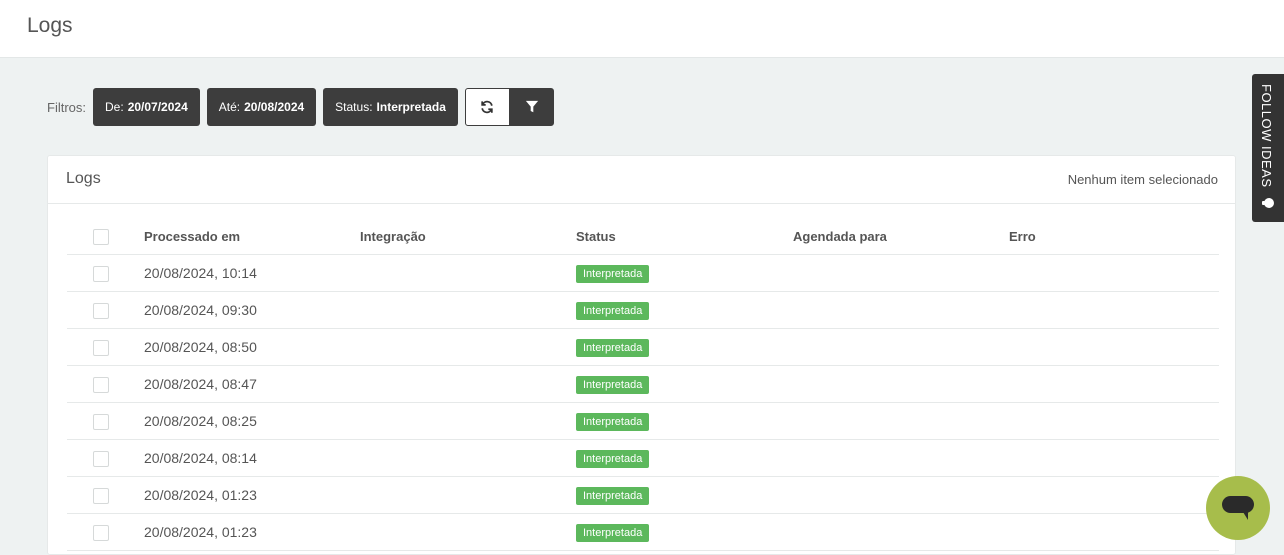  I want to click on table-row: 20/08/2024, 08:47 Interpretada, so click(643, 384).